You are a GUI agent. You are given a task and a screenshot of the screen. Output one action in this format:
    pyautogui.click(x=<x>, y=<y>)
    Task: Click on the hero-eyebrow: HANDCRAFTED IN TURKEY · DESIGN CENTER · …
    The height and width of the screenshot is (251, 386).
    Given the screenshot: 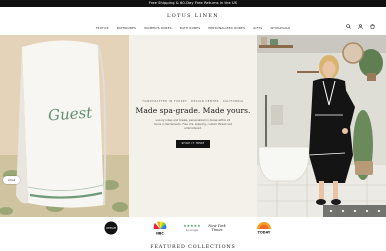 What is the action you would take?
    pyautogui.click(x=193, y=101)
    